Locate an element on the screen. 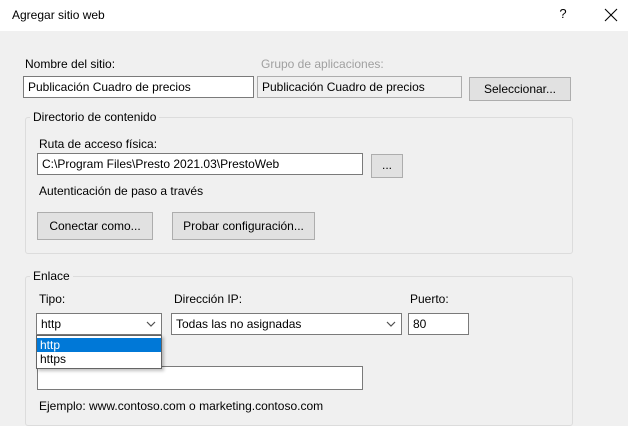  type-label: Tipo: is located at coordinates (52, 299).